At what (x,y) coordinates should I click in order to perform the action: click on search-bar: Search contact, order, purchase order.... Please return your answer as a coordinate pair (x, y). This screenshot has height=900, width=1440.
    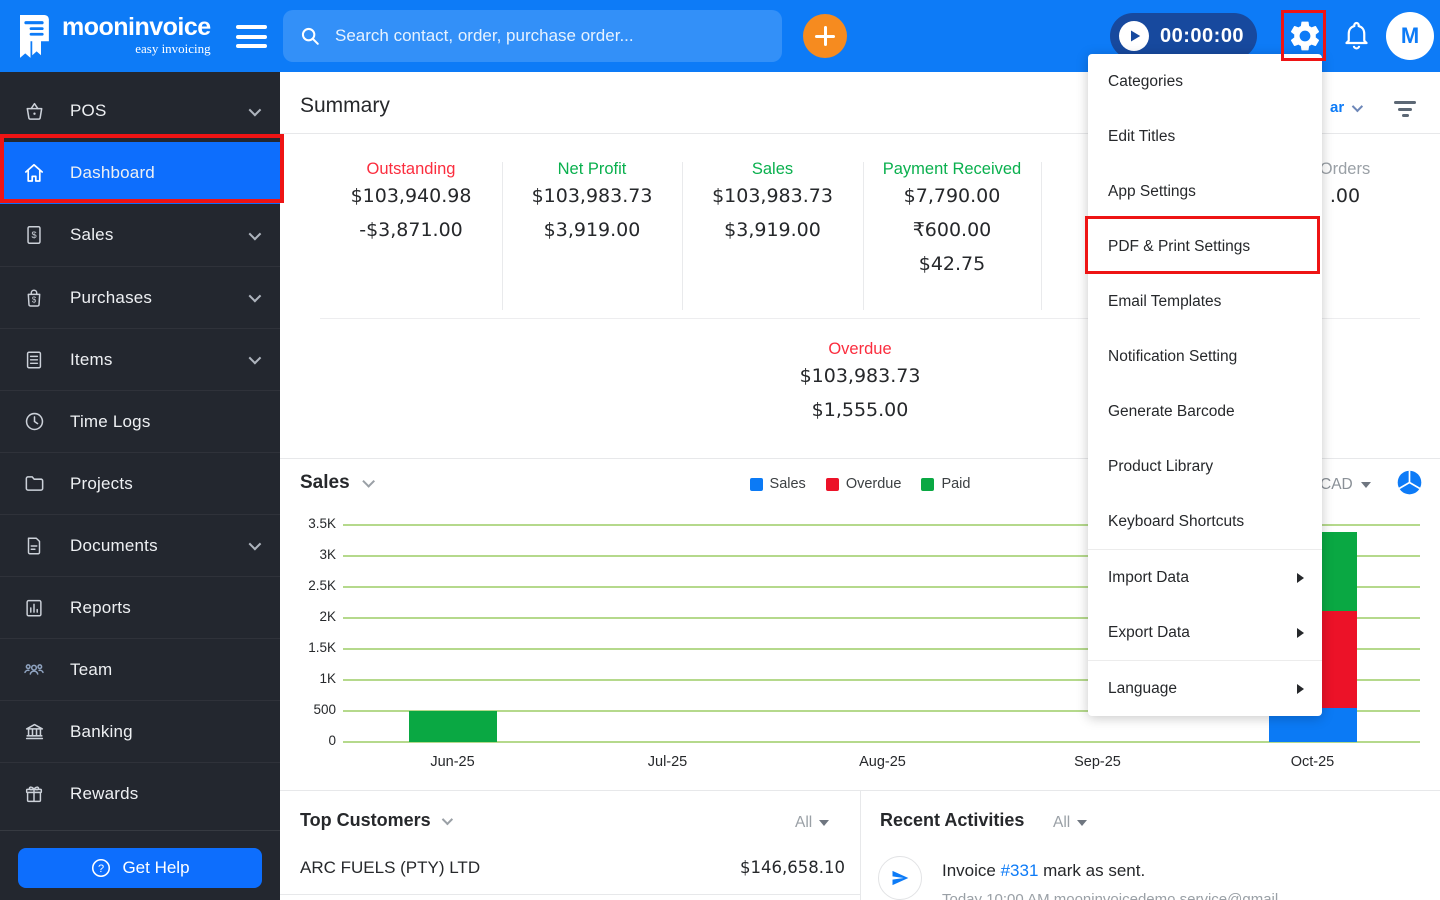
    Looking at the image, I should click on (532, 36).